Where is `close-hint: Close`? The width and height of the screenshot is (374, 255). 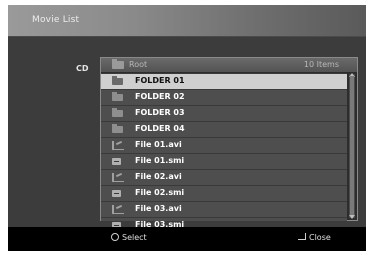 close-hint: Close is located at coordinates (314, 237).